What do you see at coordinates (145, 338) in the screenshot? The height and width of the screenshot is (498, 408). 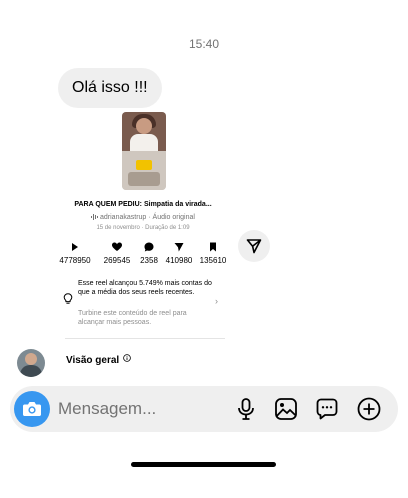 I see `card-divider` at bounding box center [145, 338].